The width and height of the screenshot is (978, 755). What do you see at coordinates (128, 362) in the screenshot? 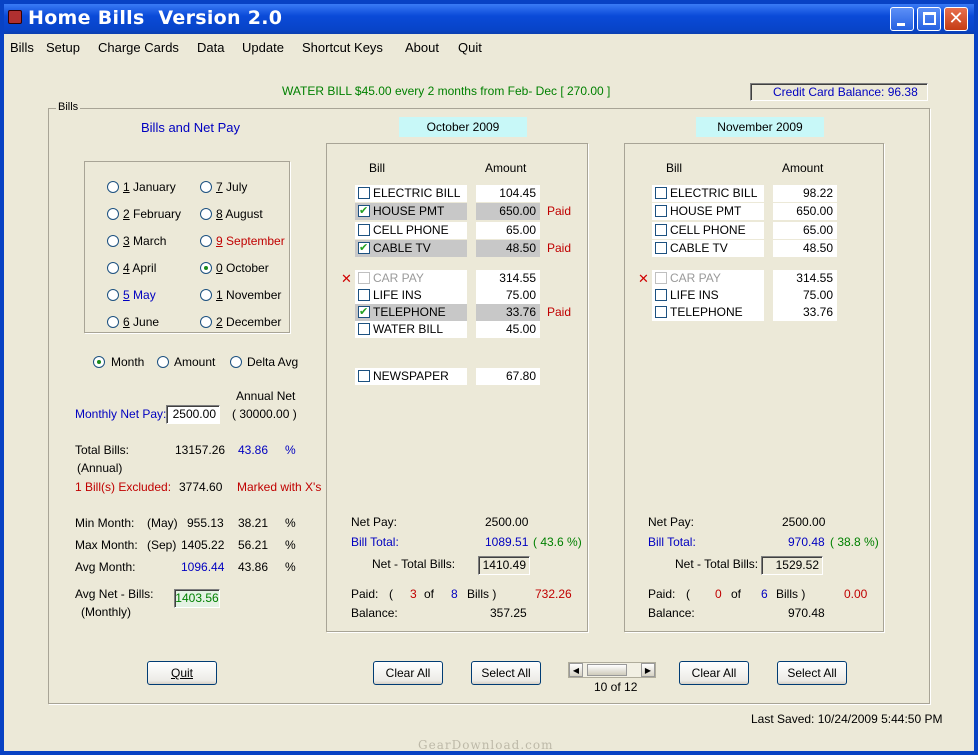
I see `sort-month-label: Month` at bounding box center [128, 362].